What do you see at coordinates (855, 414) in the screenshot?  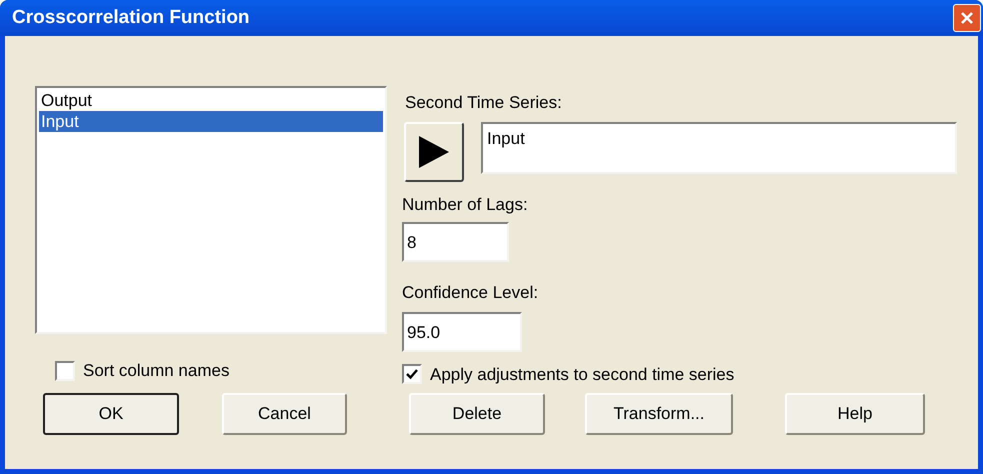 I see `dialog-button: Help` at bounding box center [855, 414].